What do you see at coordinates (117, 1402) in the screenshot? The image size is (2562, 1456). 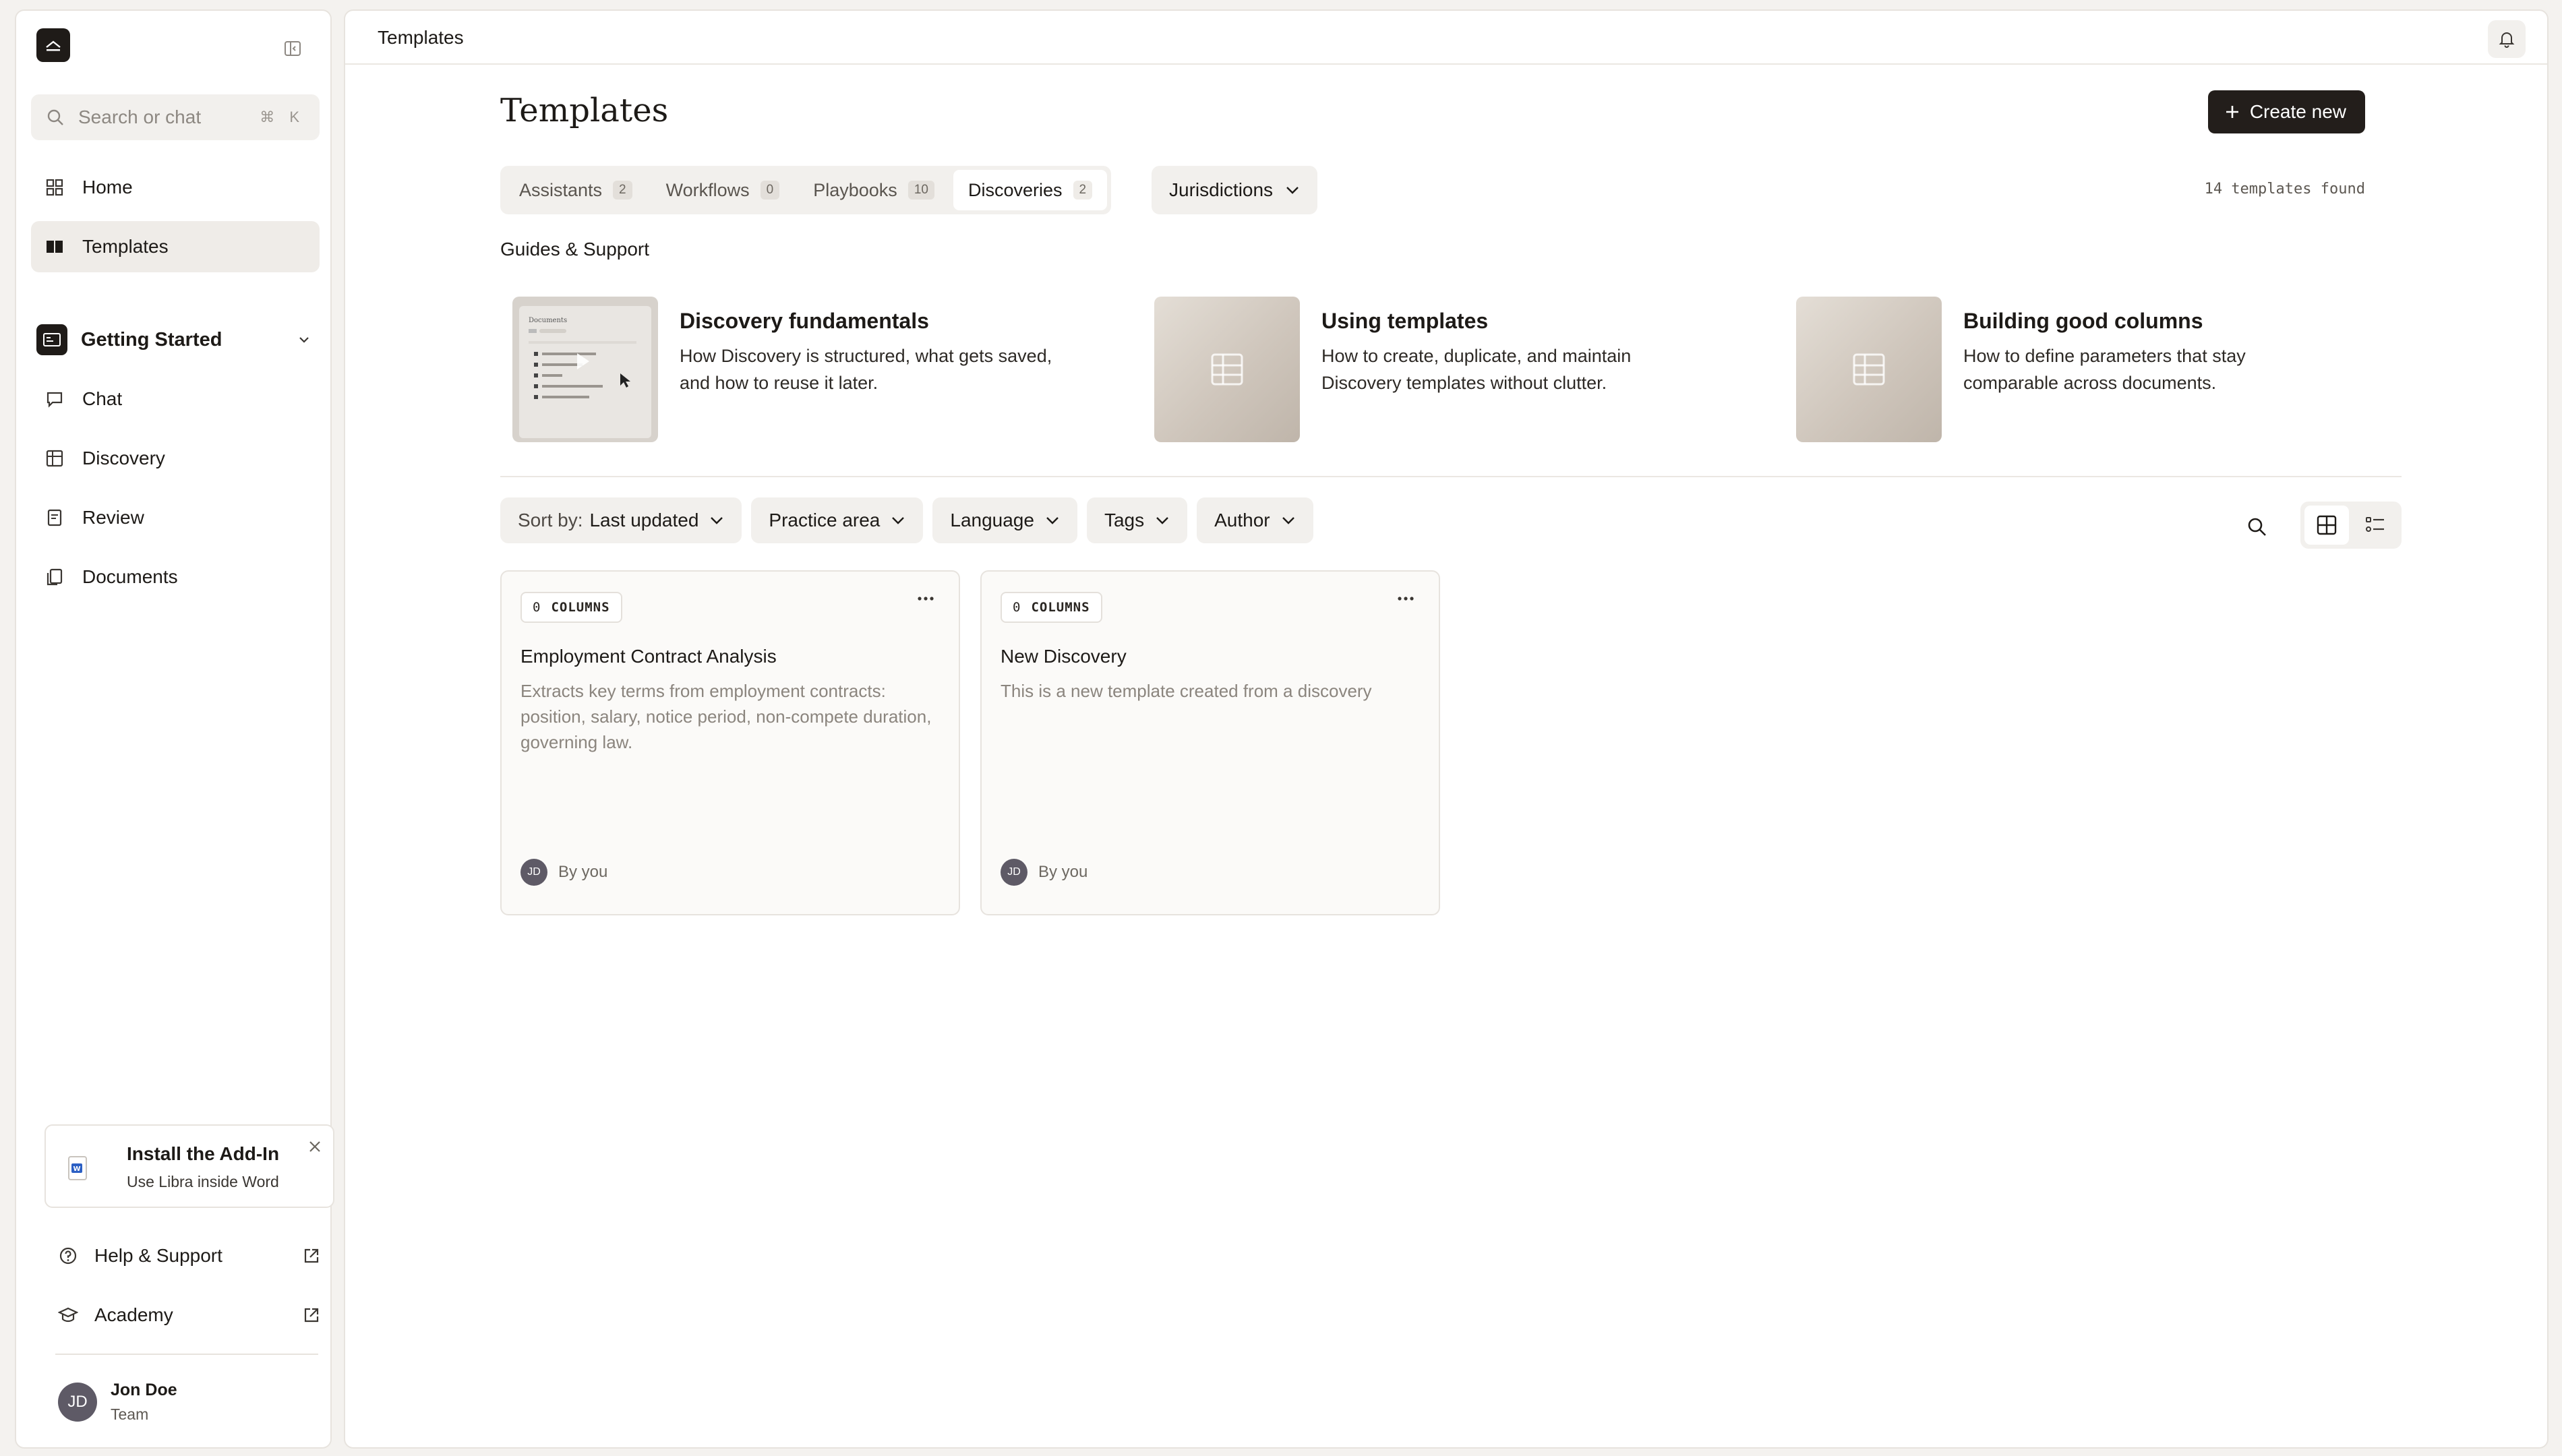 I see `user-profile: JD Jon Doe Team` at bounding box center [117, 1402].